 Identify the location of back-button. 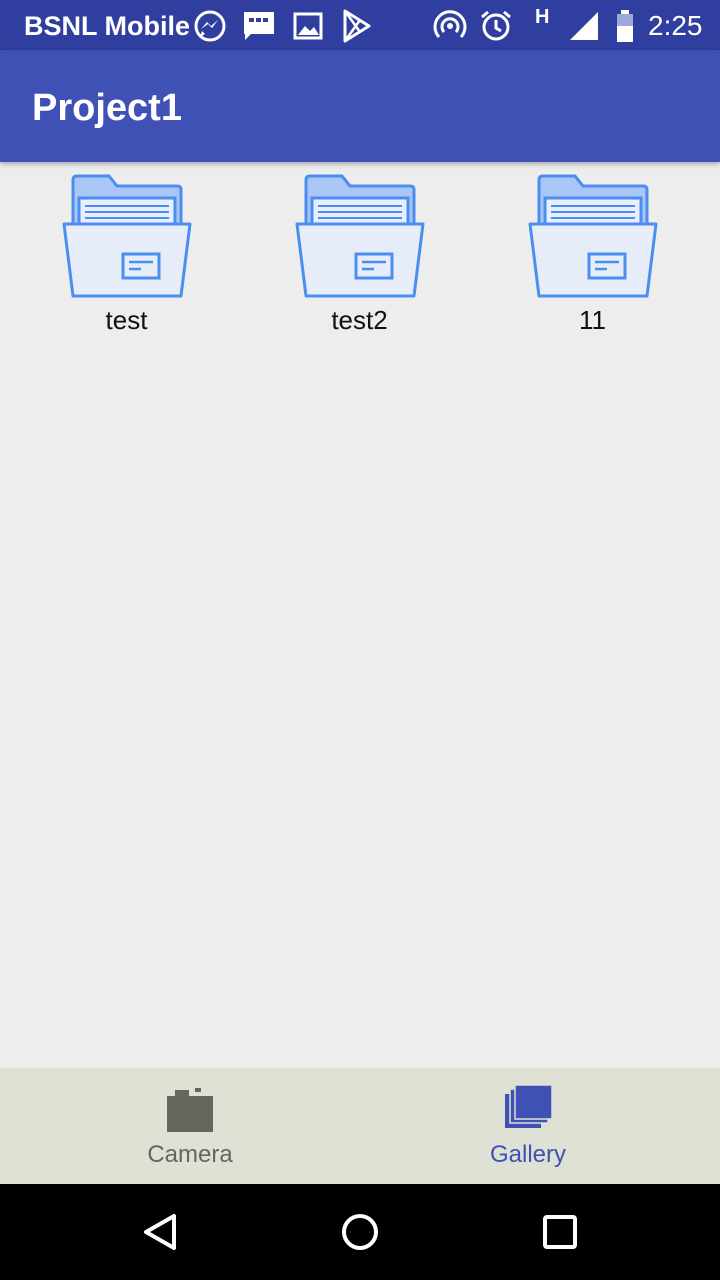
(160, 1232).